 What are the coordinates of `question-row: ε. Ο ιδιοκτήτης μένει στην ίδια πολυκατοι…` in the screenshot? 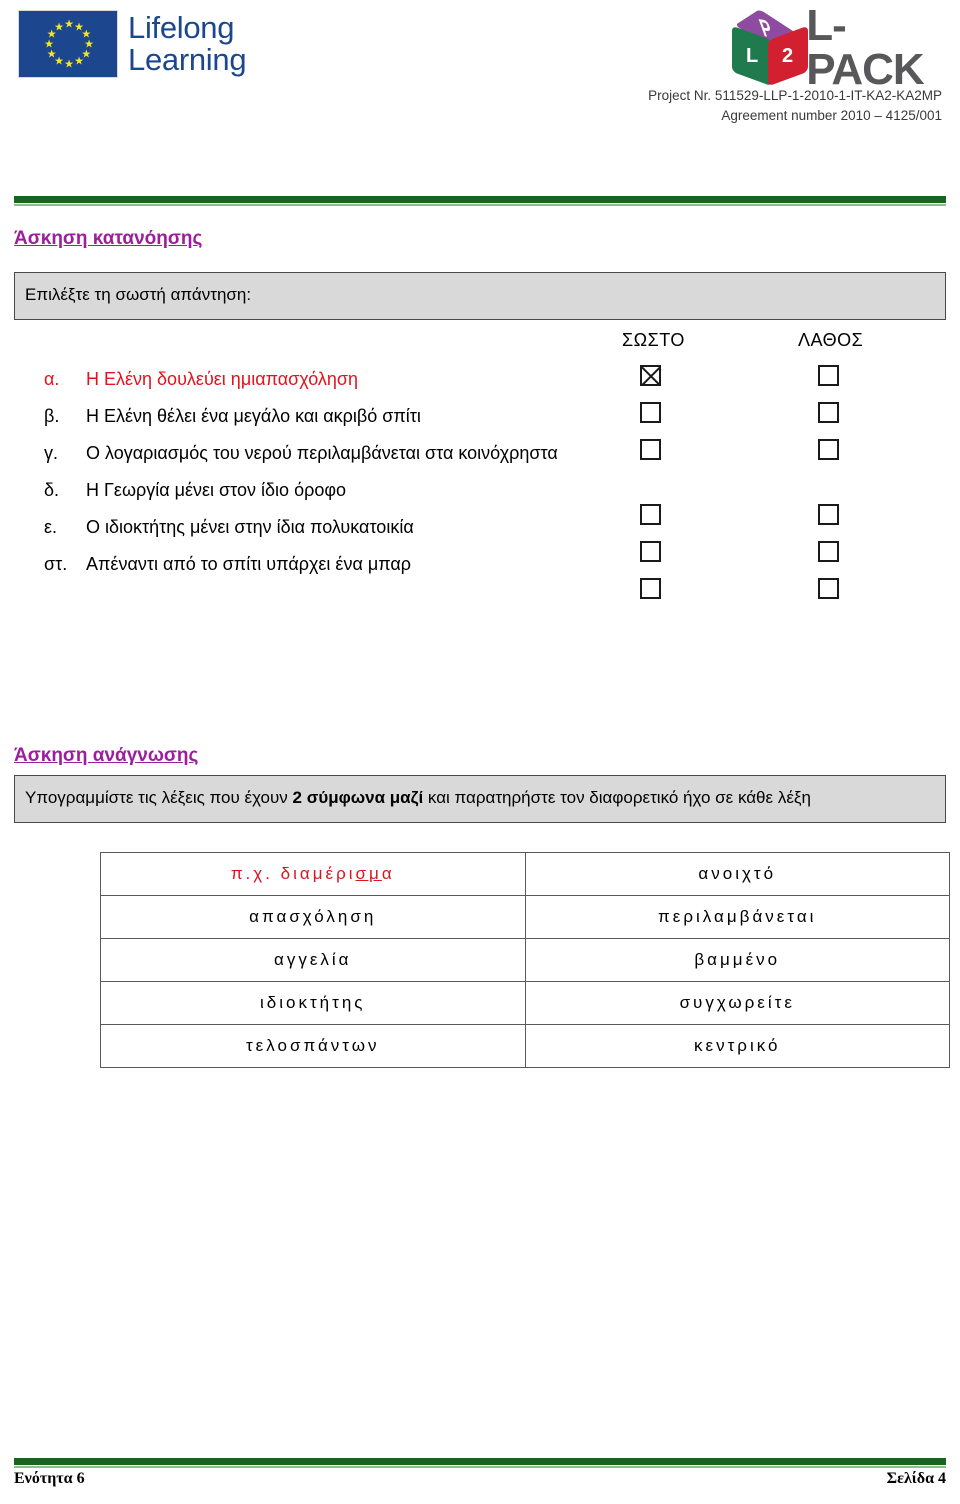 It's located at (324, 527).